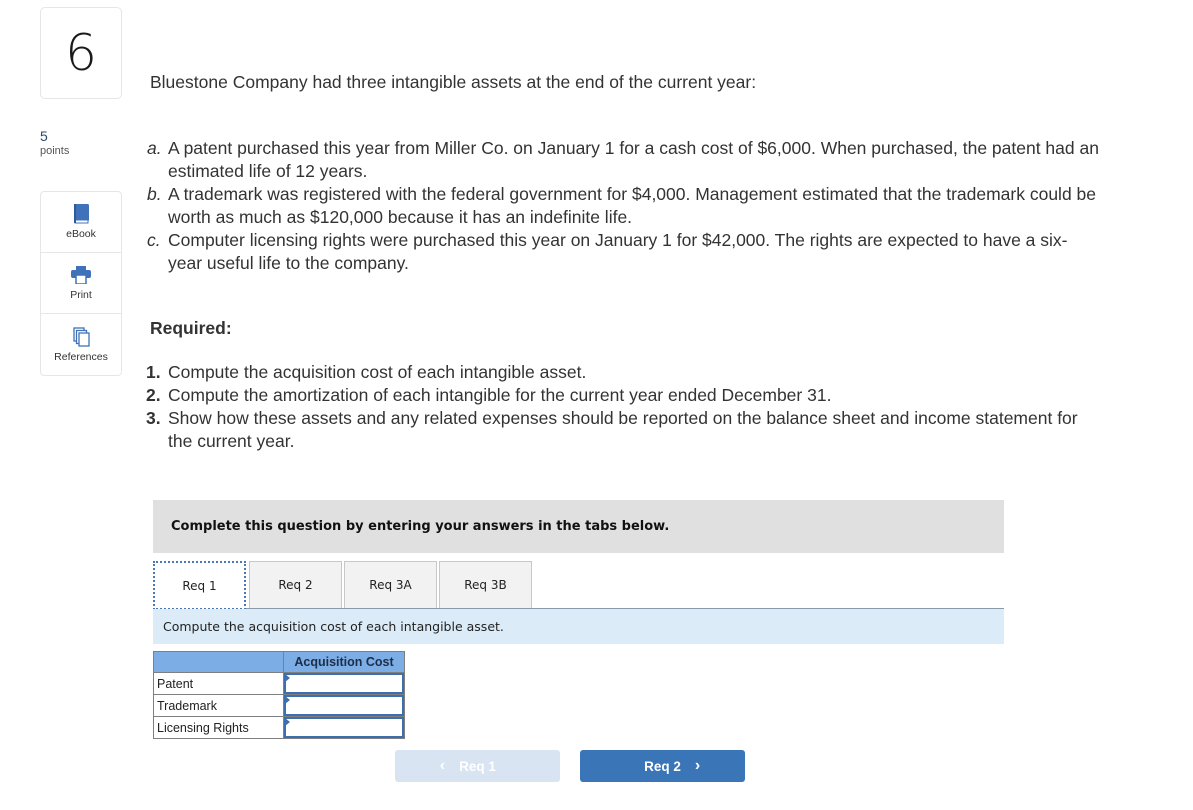 This screenshot has height=810, width=1193. I want to click on requirement-tabs: Req 1 Req 2 Req 3A Req 3B, so click(578, 585).